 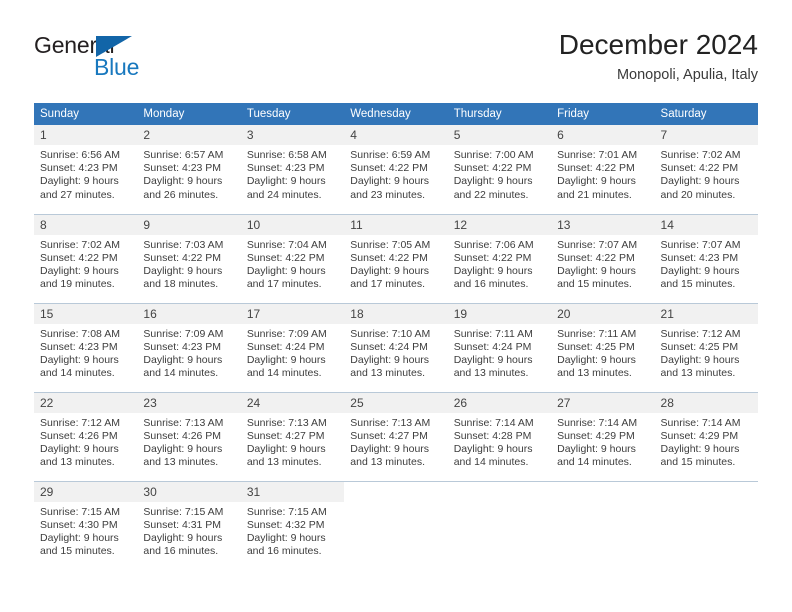 What do you see at coordinates (492, 435) in the screenshot?
I see `sunset-text: Sunset: 4:28 PM` at bounding box center [492, 435].